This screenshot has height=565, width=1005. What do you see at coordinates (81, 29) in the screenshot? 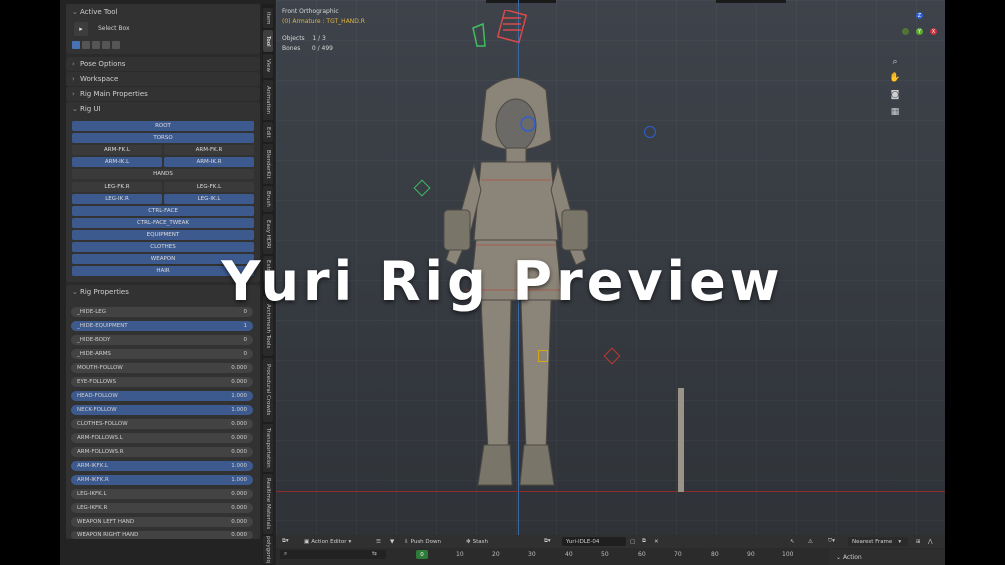
I see `select-box-tool-icon: ▸` at bounding box center [81, 29].